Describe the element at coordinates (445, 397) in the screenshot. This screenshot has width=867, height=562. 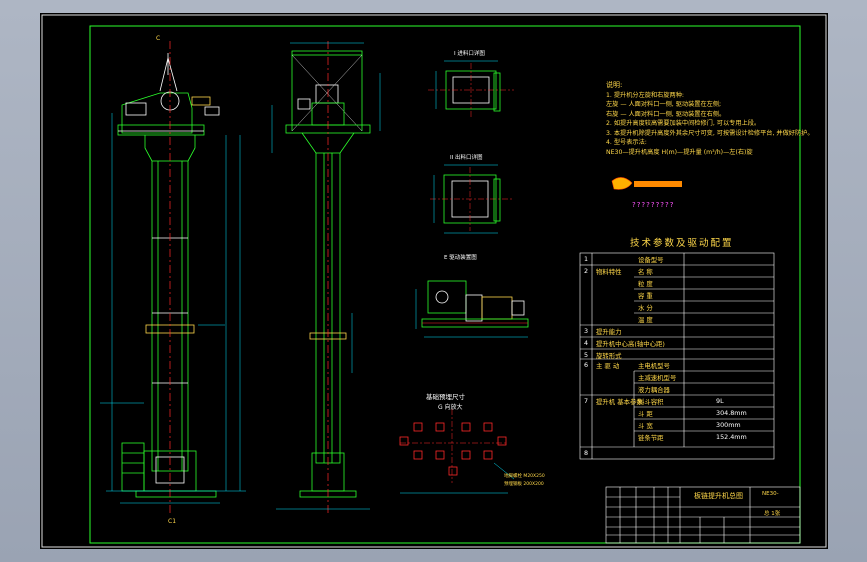
I see `foundation-title: 基础预埋尺寸` at that location.